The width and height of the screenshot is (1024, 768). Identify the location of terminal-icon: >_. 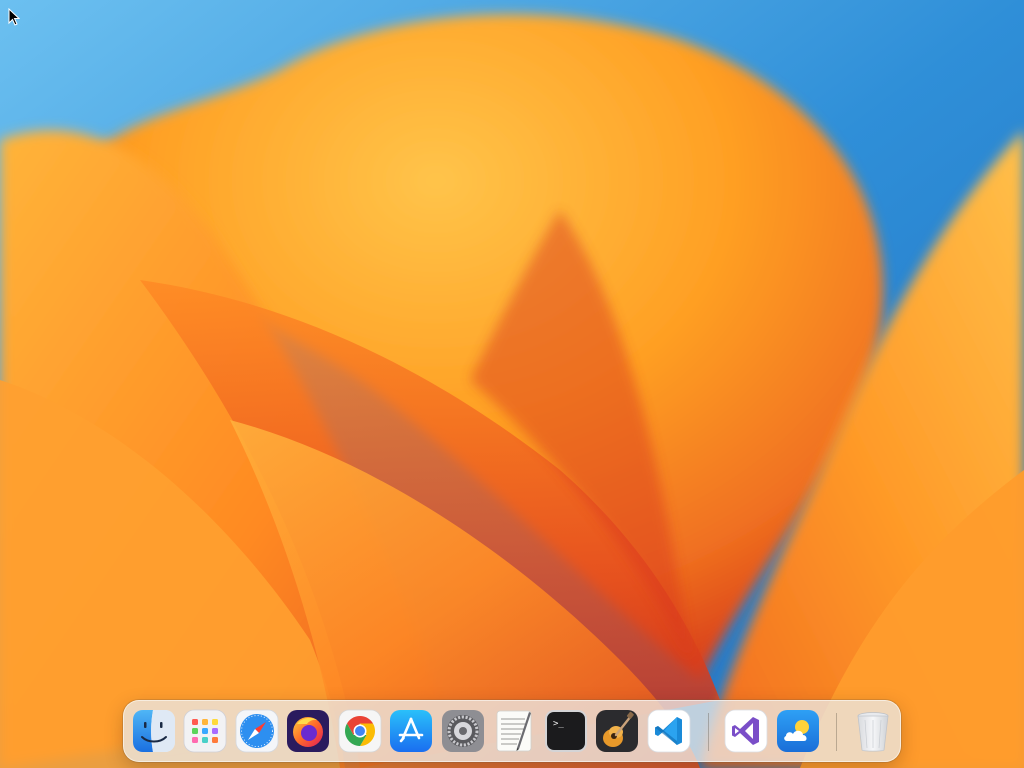
(566, 731).